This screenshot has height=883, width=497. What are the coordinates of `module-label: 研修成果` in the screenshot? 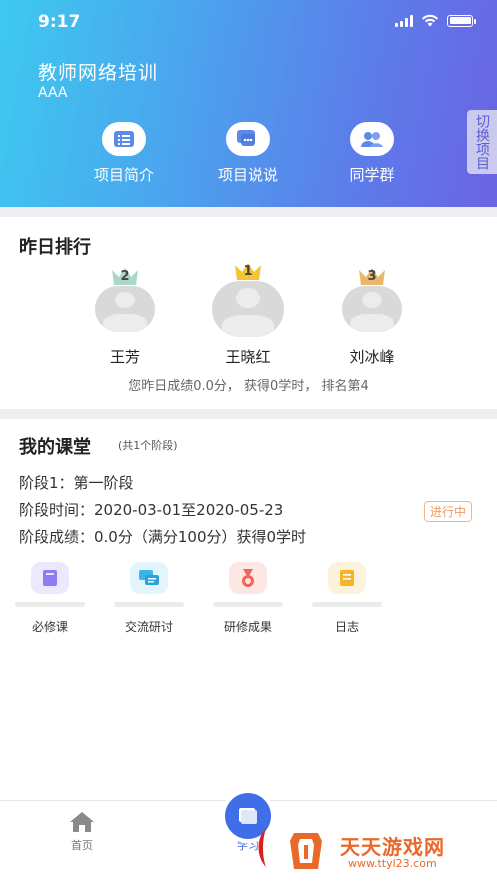 It's located at (247, 627).